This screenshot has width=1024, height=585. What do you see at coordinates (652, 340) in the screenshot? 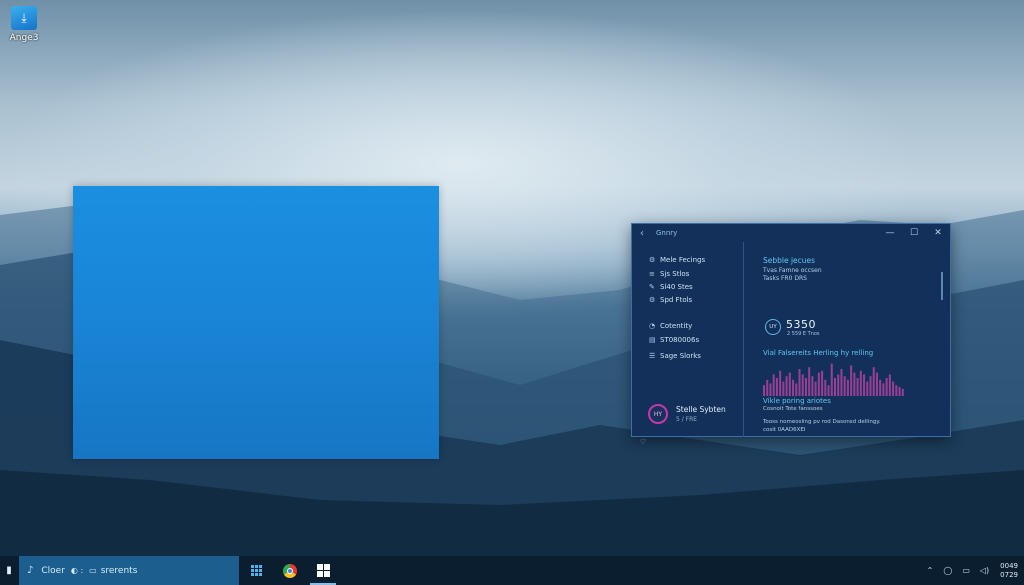
I see `storage-icon: ▤` at bounding box center [652, 340].